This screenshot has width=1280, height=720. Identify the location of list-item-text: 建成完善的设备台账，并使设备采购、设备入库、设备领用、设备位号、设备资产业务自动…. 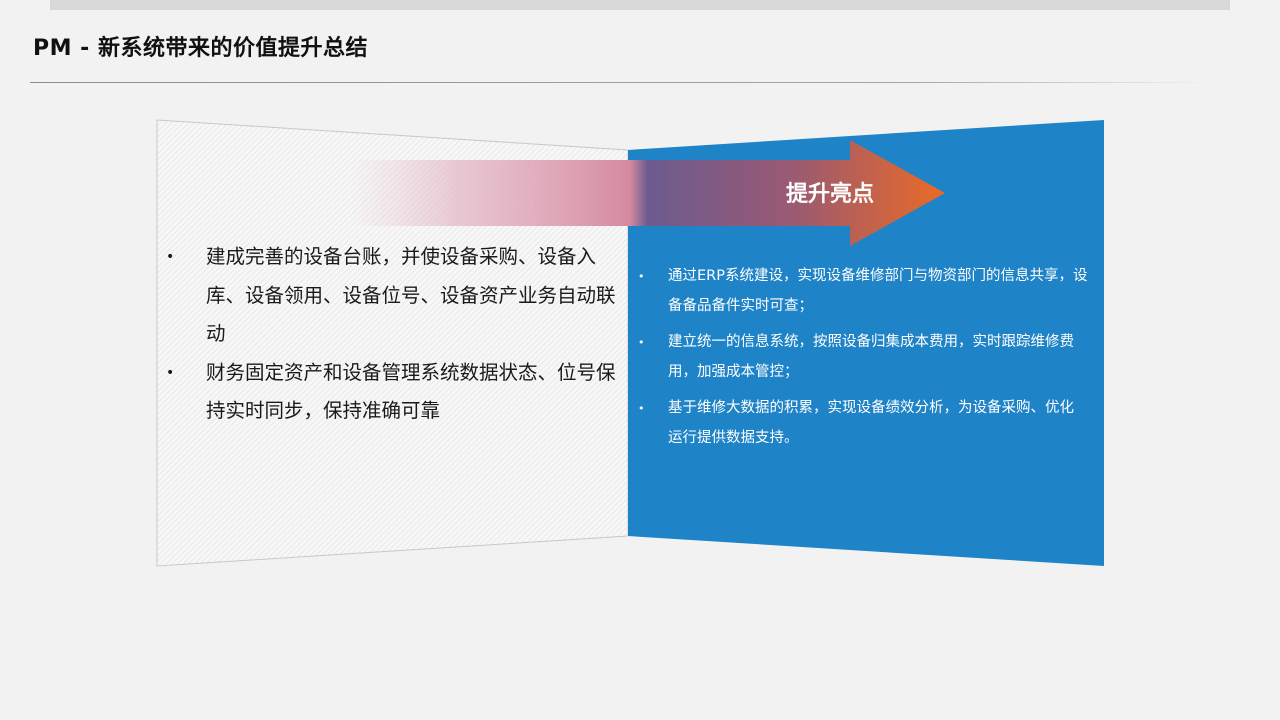
(411, 295).